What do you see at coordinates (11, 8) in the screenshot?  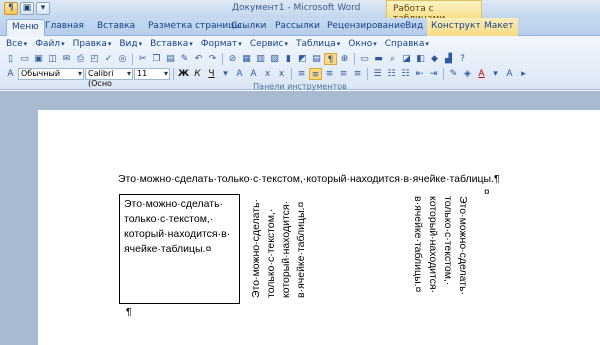 I see `paragraph-icon: ¶` at bounding box center [11, 8].